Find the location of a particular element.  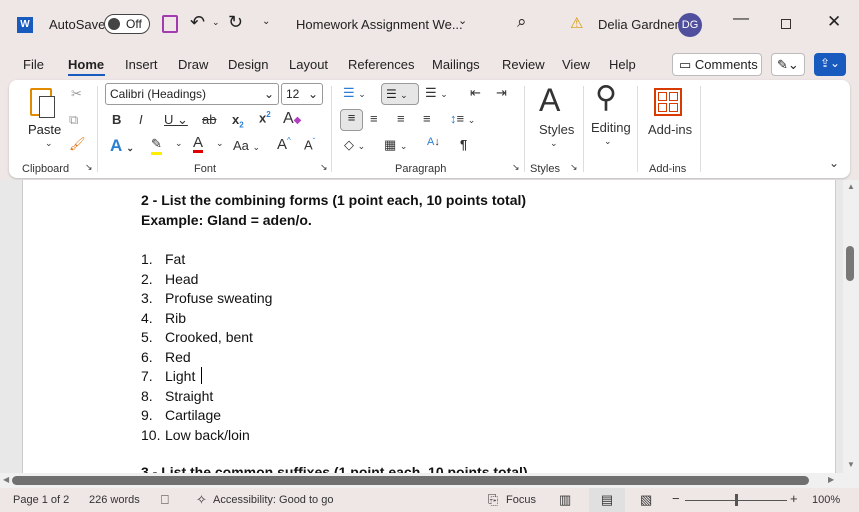

close-button: ✕ is located at coordinates (834, 22).